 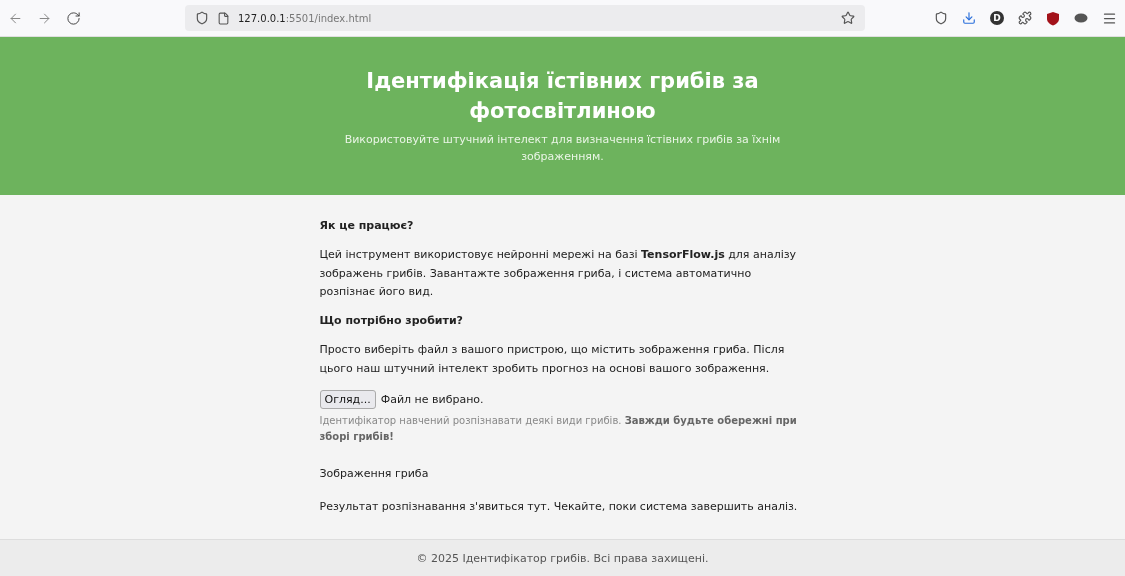 What do you see at coordinates (525, 18) in the screenshot?
I see `address-bar: 127.0.0.1:5501/index.html` at bounding box center [525, 18].